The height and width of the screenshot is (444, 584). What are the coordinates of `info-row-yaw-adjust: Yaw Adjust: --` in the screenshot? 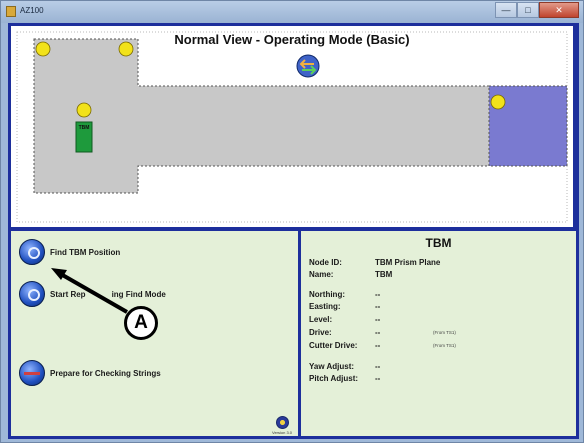 It's located at (345, 366).